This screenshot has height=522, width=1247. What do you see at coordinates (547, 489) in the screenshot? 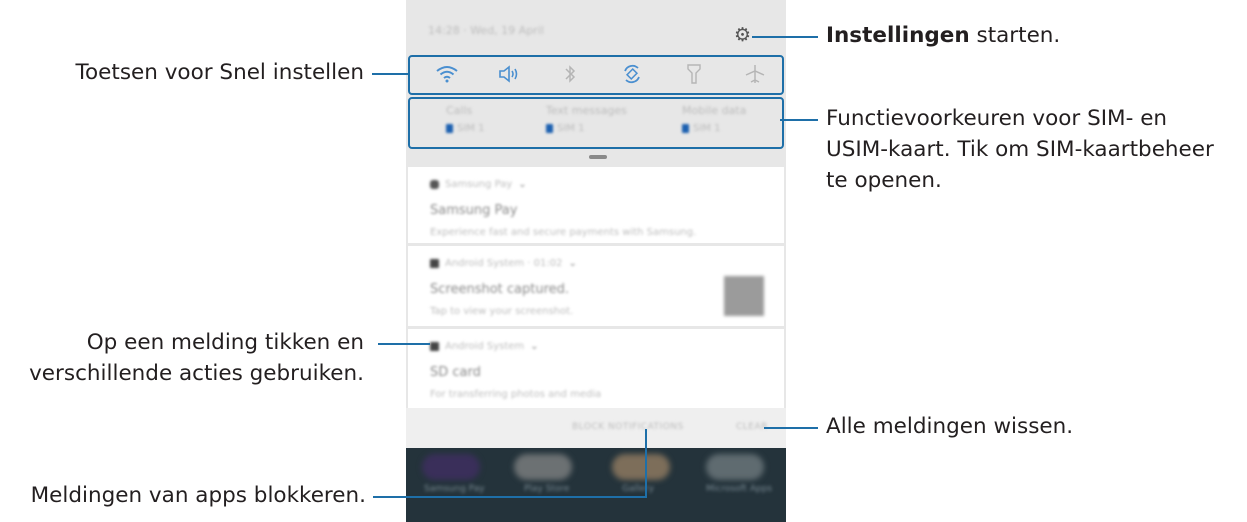
I see `dock-label: Play Store` at bounding box center [547, 489].